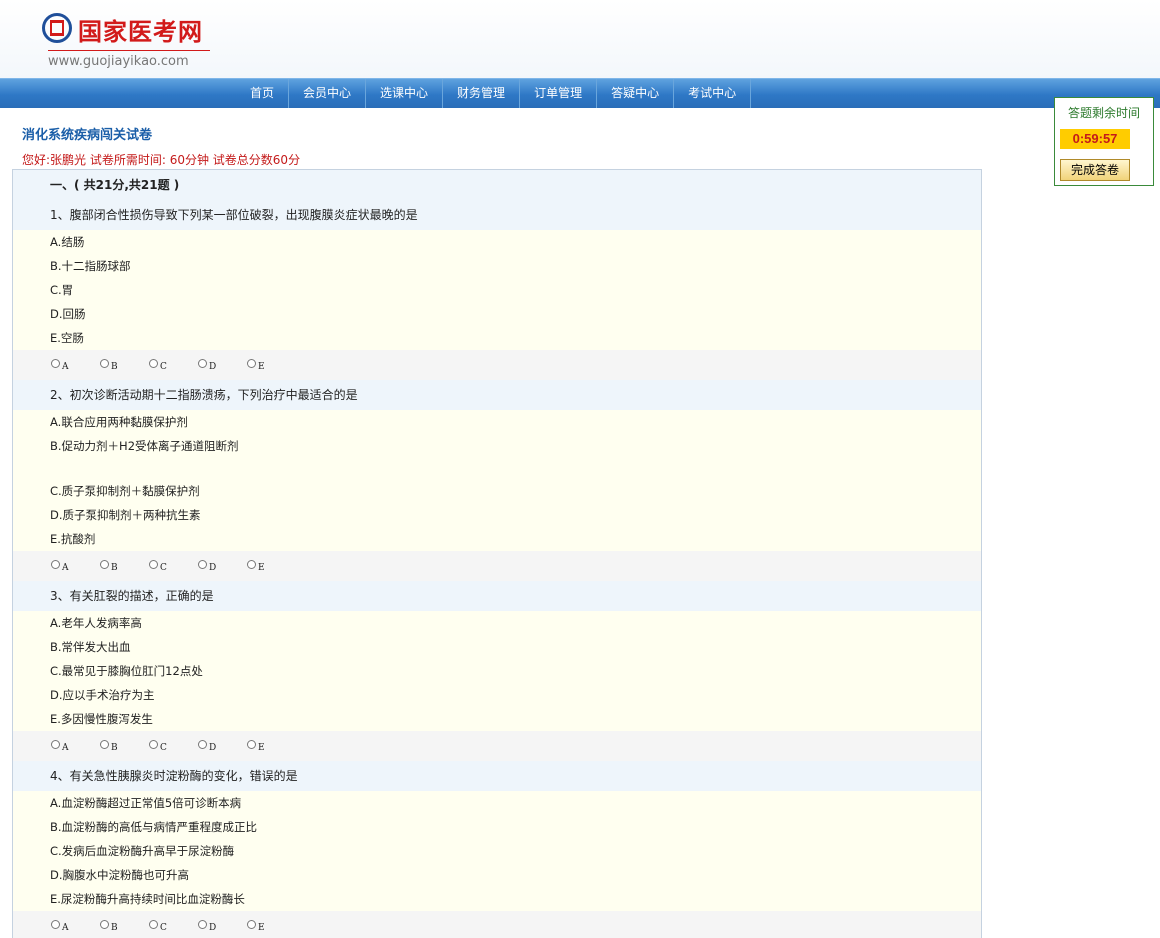  I want to click on option-c: C.质子泵抑制剂＋黏膜保护剂, so click(125, 491).